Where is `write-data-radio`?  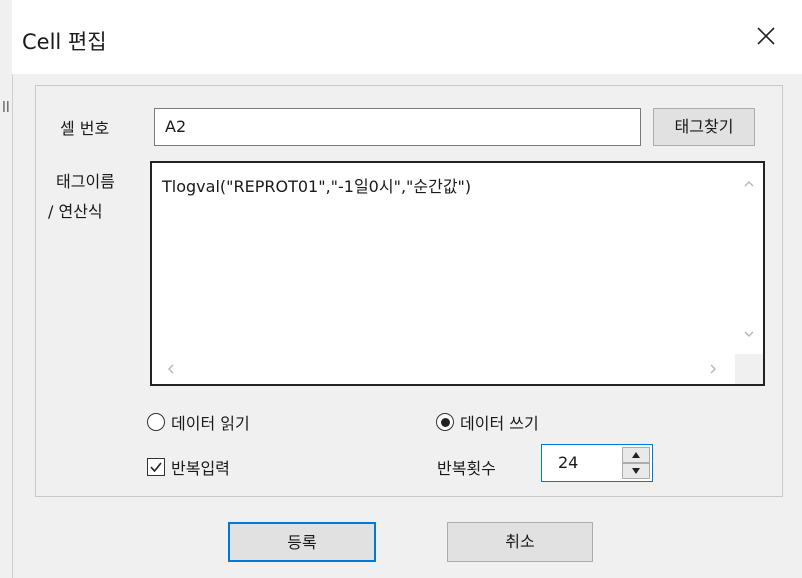 write-data-radio is located at coordinates (445, 422).